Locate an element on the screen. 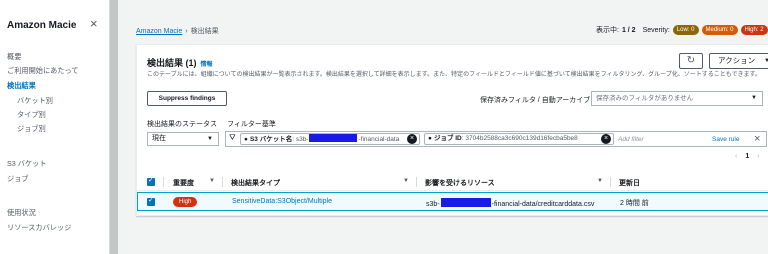 This screenshot has height=254, width=768. column-header-updated: 更新日 is located at coordinates (629, 183).